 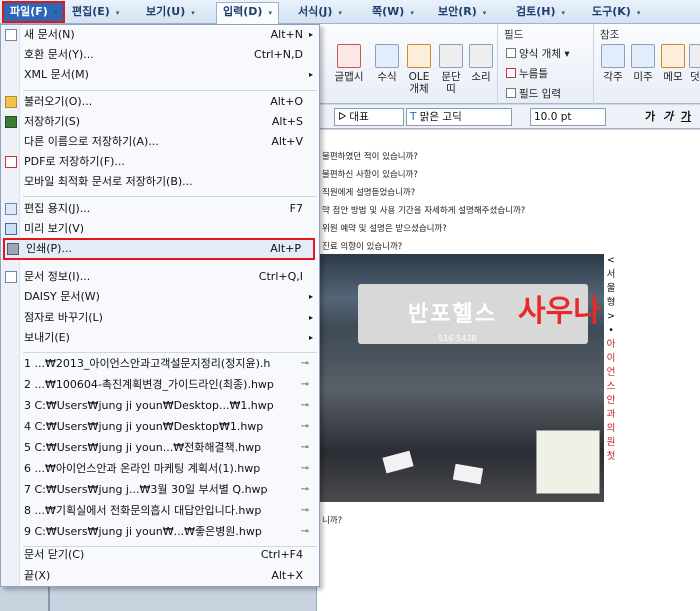 What do you see at coordinates (387, 63) in the screenshot?
I see `formula-button: 수식` at bounding box center [387, 63].